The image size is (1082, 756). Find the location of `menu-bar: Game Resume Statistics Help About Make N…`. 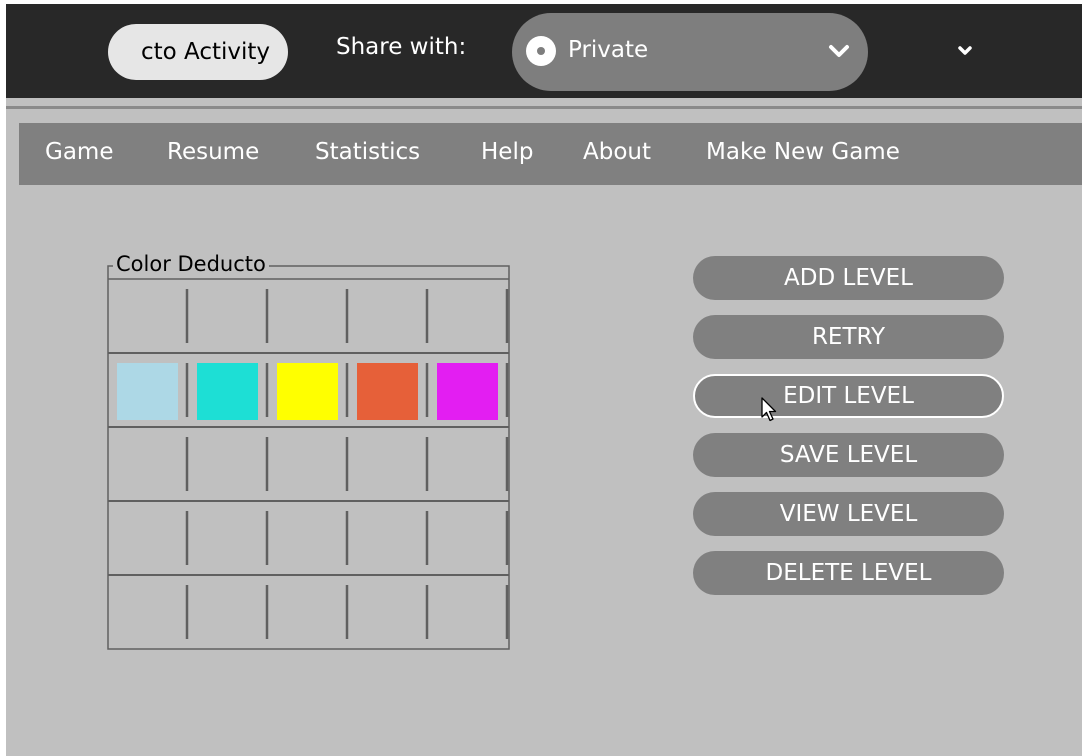

menu-bar: Game Resume Statistics Help About Make N… is located at coordinates (550, 154).